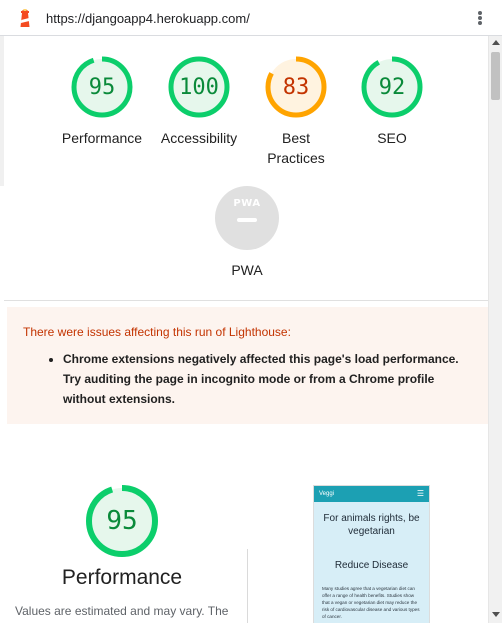 This screenshot has height=623, width=502. What do you see at coordinates (296, 87) in the screenshot?
I see `gauge-score: 83` at bounding box center [296, 87].